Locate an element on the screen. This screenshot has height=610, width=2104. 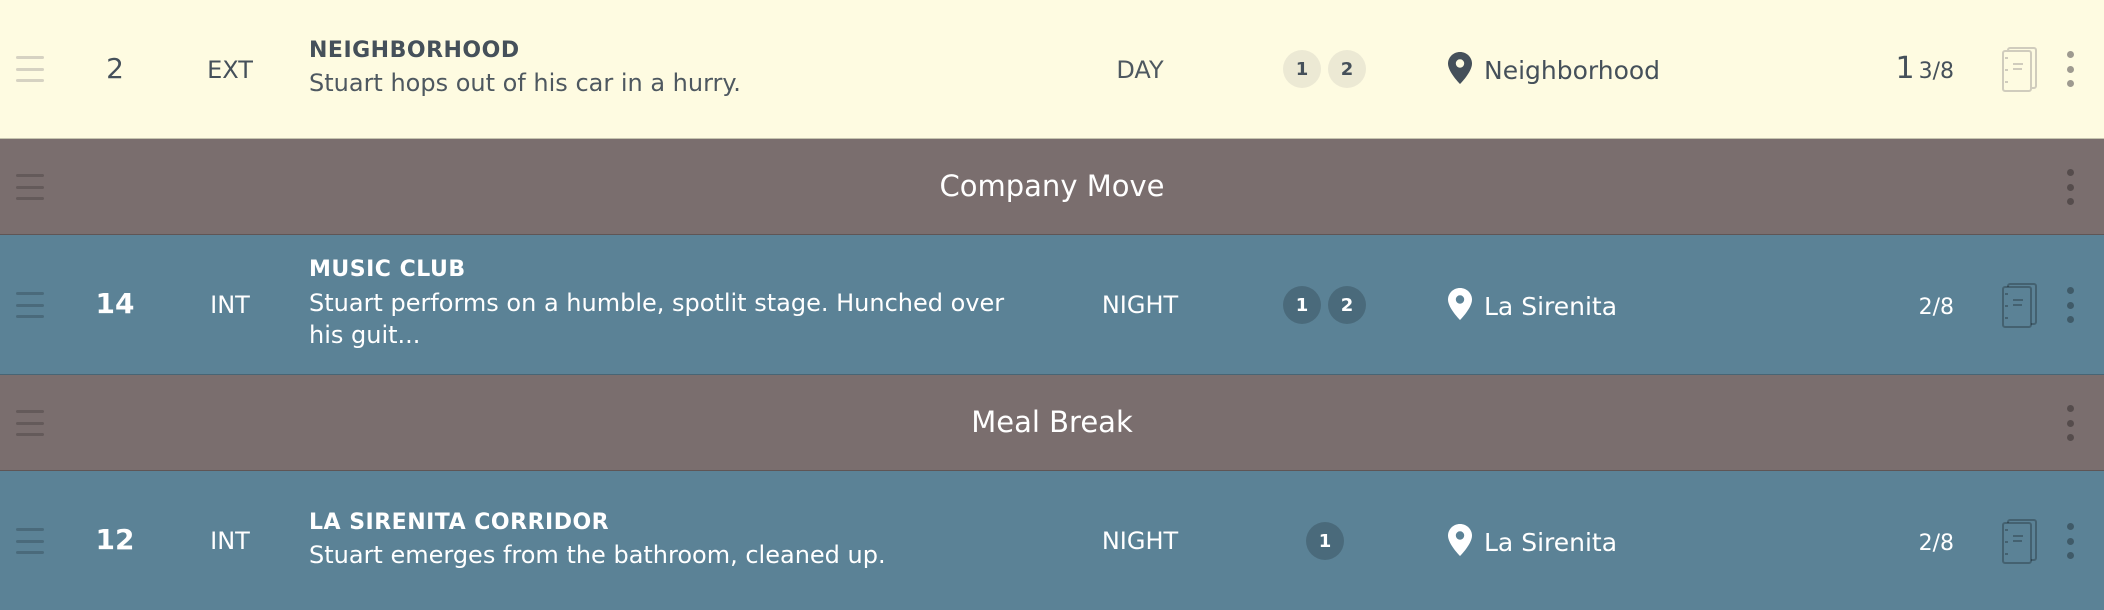
set-heading: NEIGHBORHOOD is located at coordinates (414, 50).